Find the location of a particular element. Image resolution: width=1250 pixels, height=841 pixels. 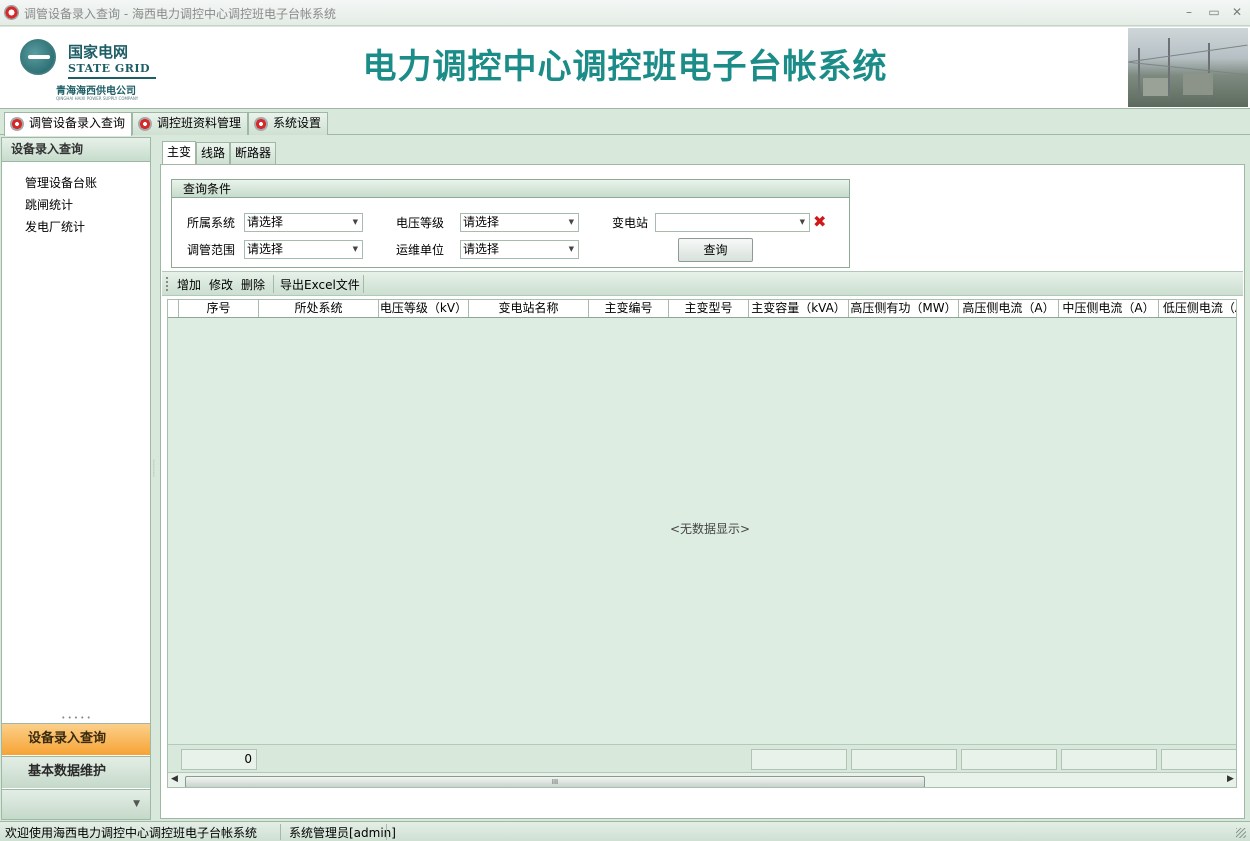

close-button: ✕ is located at coordinates (1237, 12).